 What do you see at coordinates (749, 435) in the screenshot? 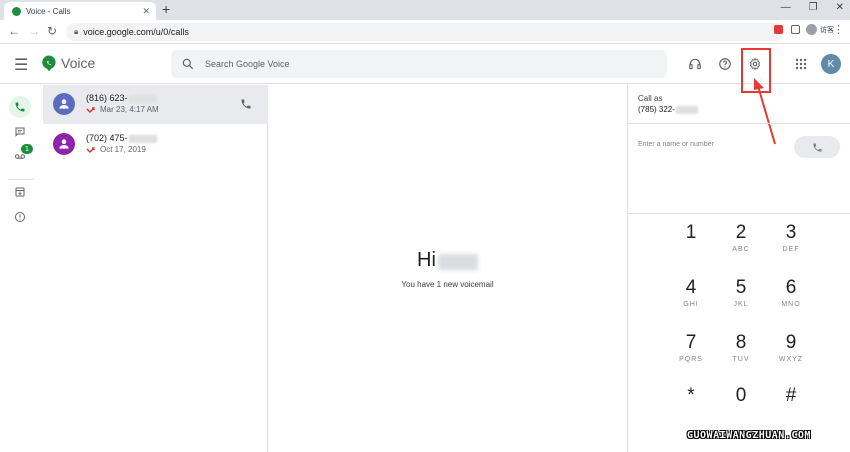
I see `watermark: GUOWAIWANGZHUAN.COM` at bounding box center [749, 435].